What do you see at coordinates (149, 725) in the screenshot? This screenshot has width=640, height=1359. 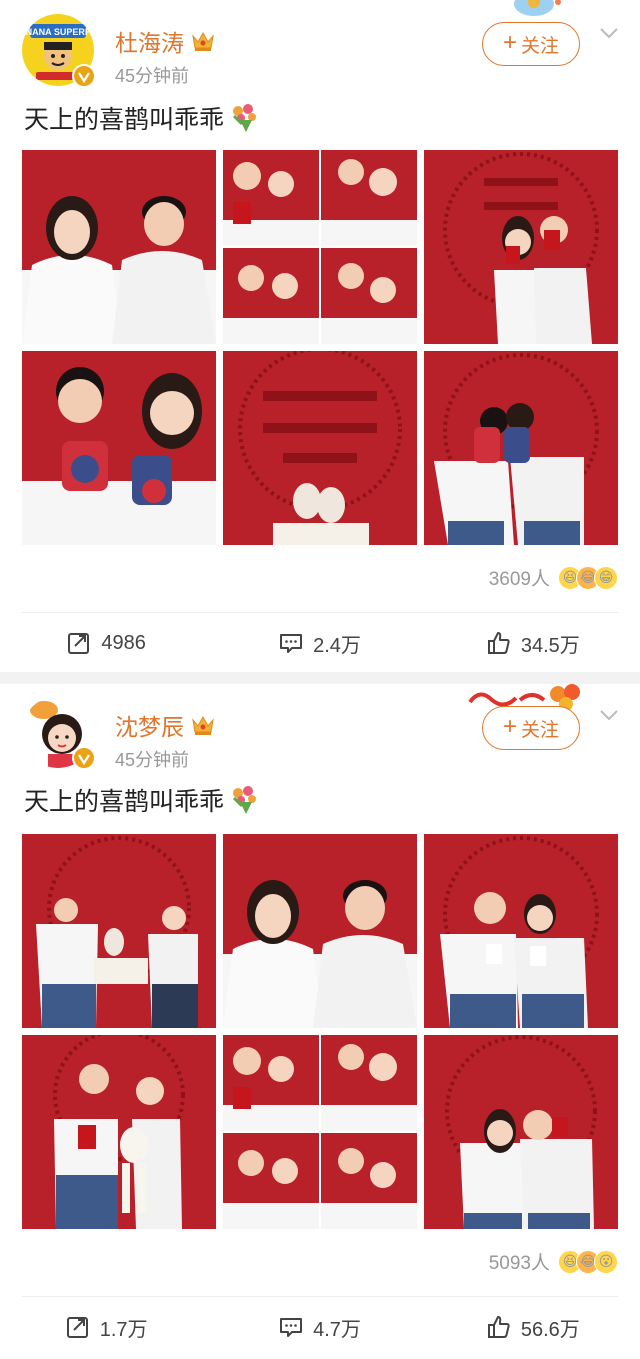 I see `username-text: 沈梦辰` at bounding box center [149, 725].